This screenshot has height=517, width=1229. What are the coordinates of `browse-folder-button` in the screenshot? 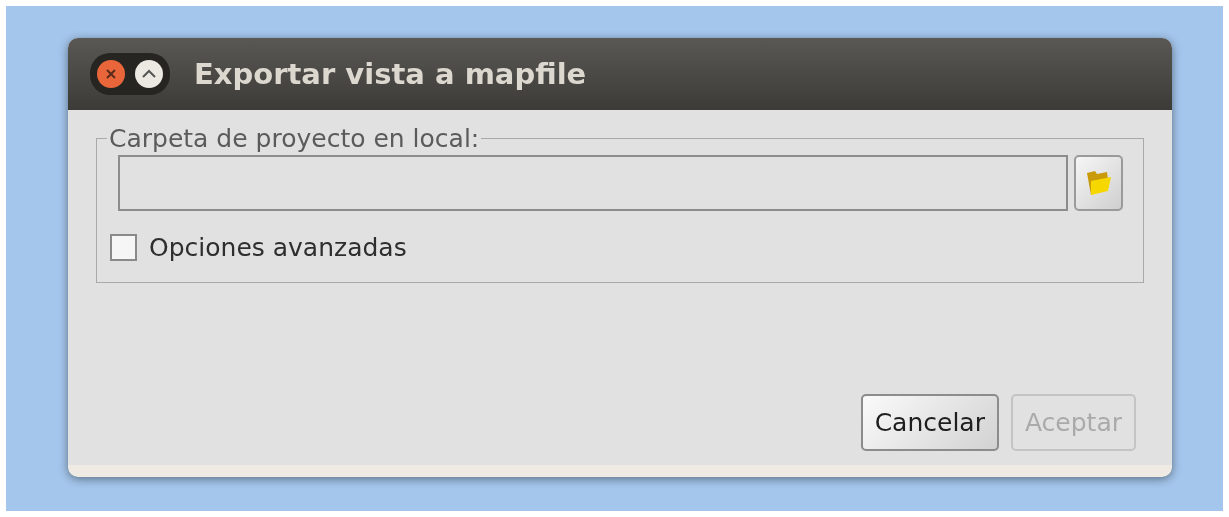 It's located at (1098, 183).